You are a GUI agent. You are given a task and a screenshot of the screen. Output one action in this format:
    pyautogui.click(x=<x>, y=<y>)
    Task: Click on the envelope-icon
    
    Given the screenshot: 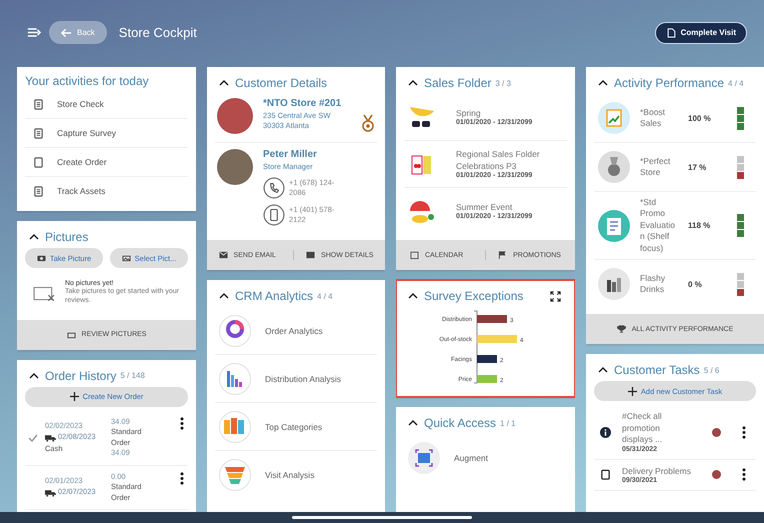 What is the action you would take?
    pyautogui.click(x=223, y=255)
    